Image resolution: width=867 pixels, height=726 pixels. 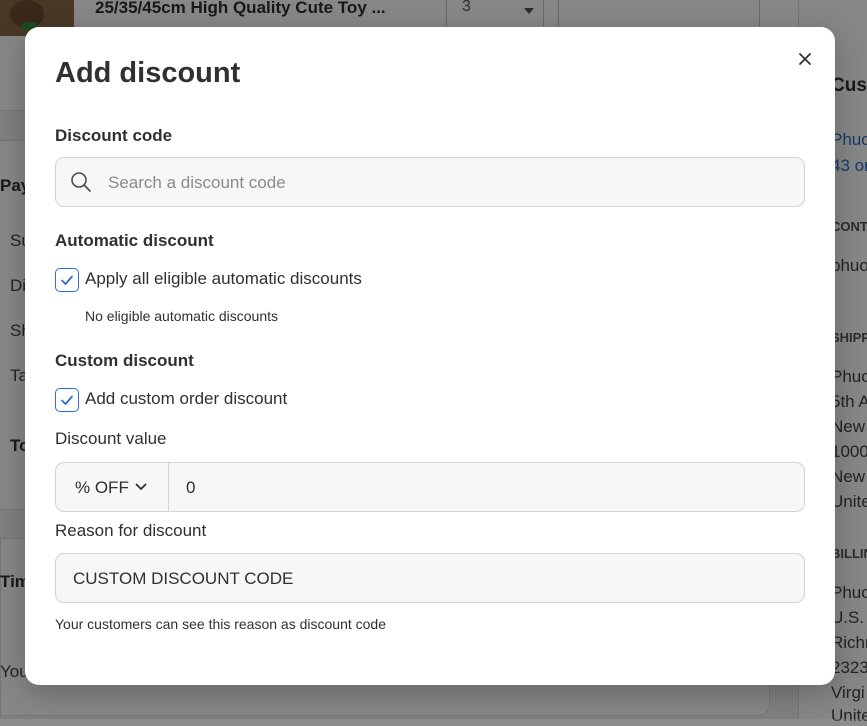 I want to click on search-icon, so click(x=81, y=182).